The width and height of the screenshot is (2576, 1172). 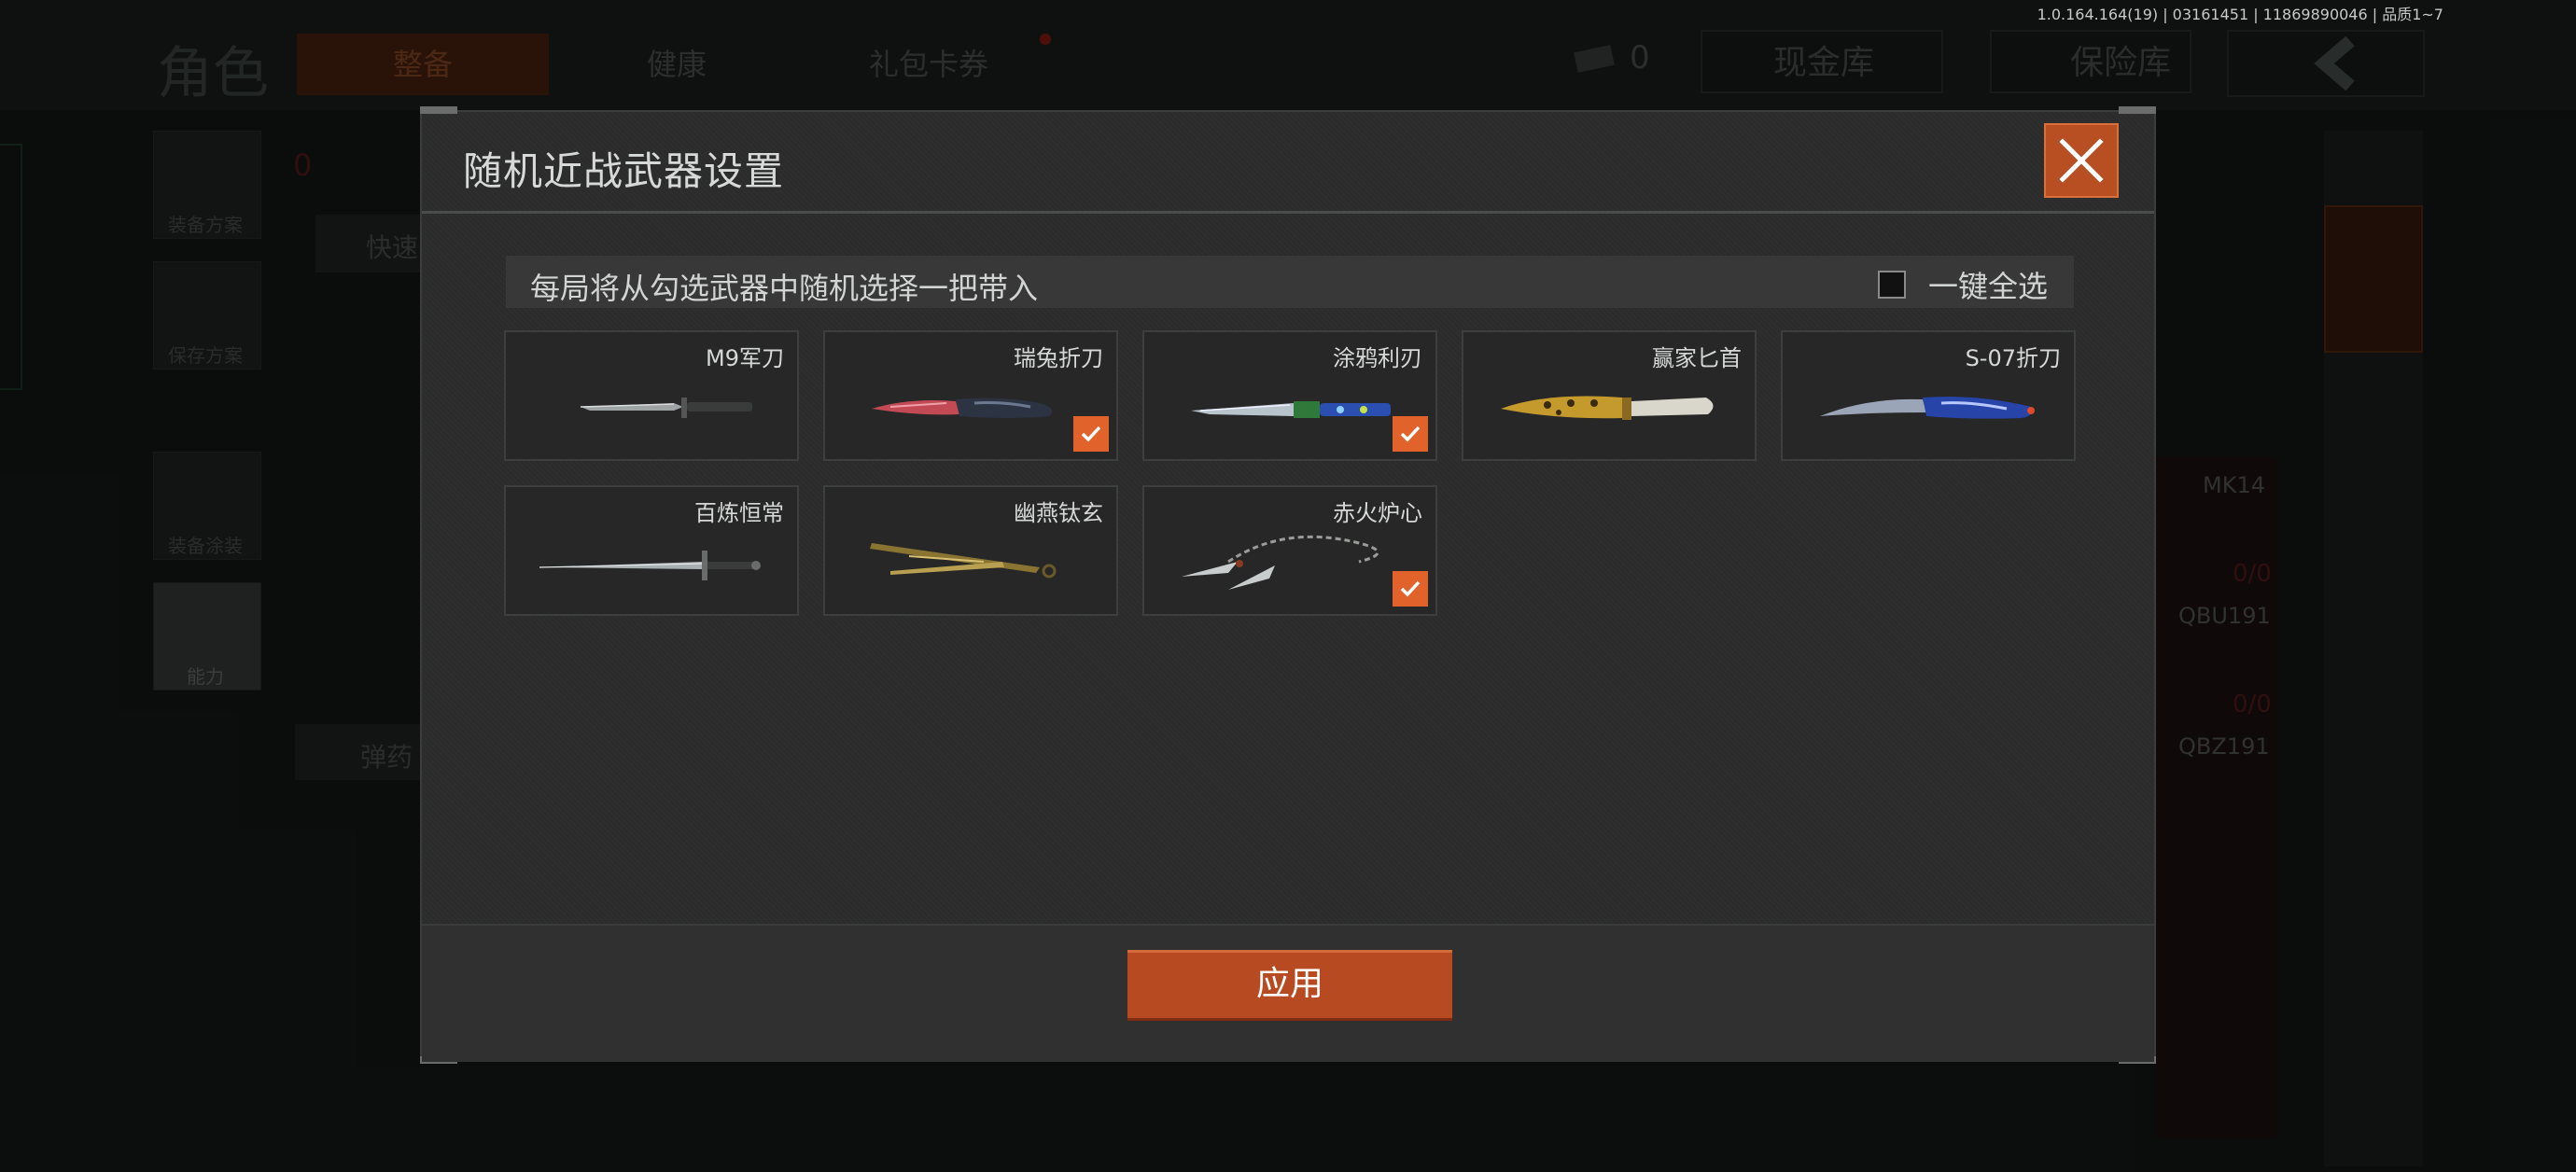 I want to click on select-all-label: 一键全选, so click(x=1987, y=286).